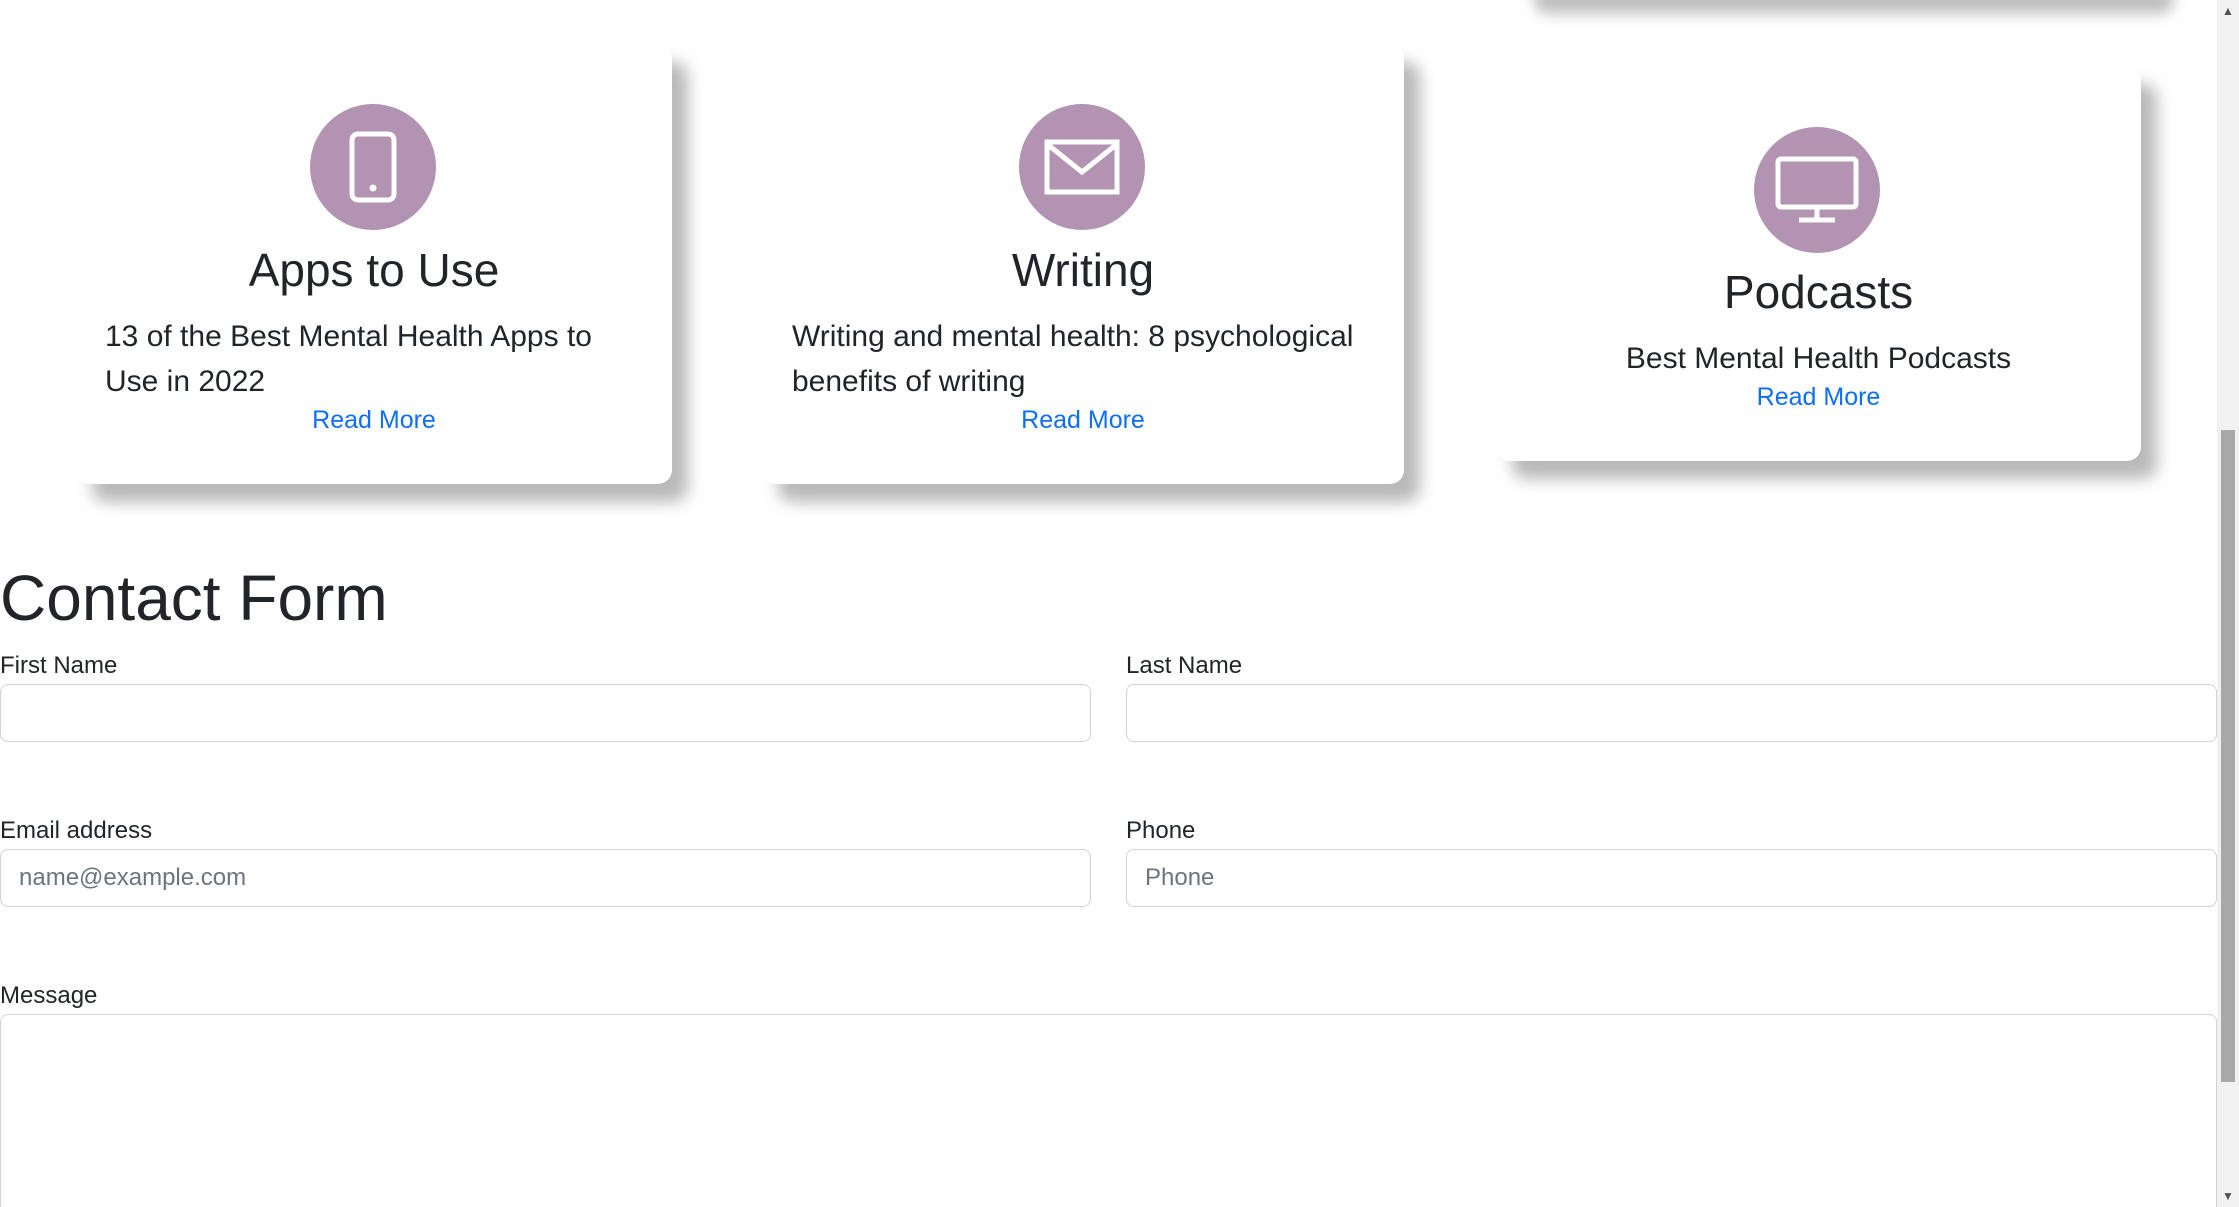 The height and width of the screenshot is (1207, 2239). I want to click on tablet-icon, so click(373, 167).